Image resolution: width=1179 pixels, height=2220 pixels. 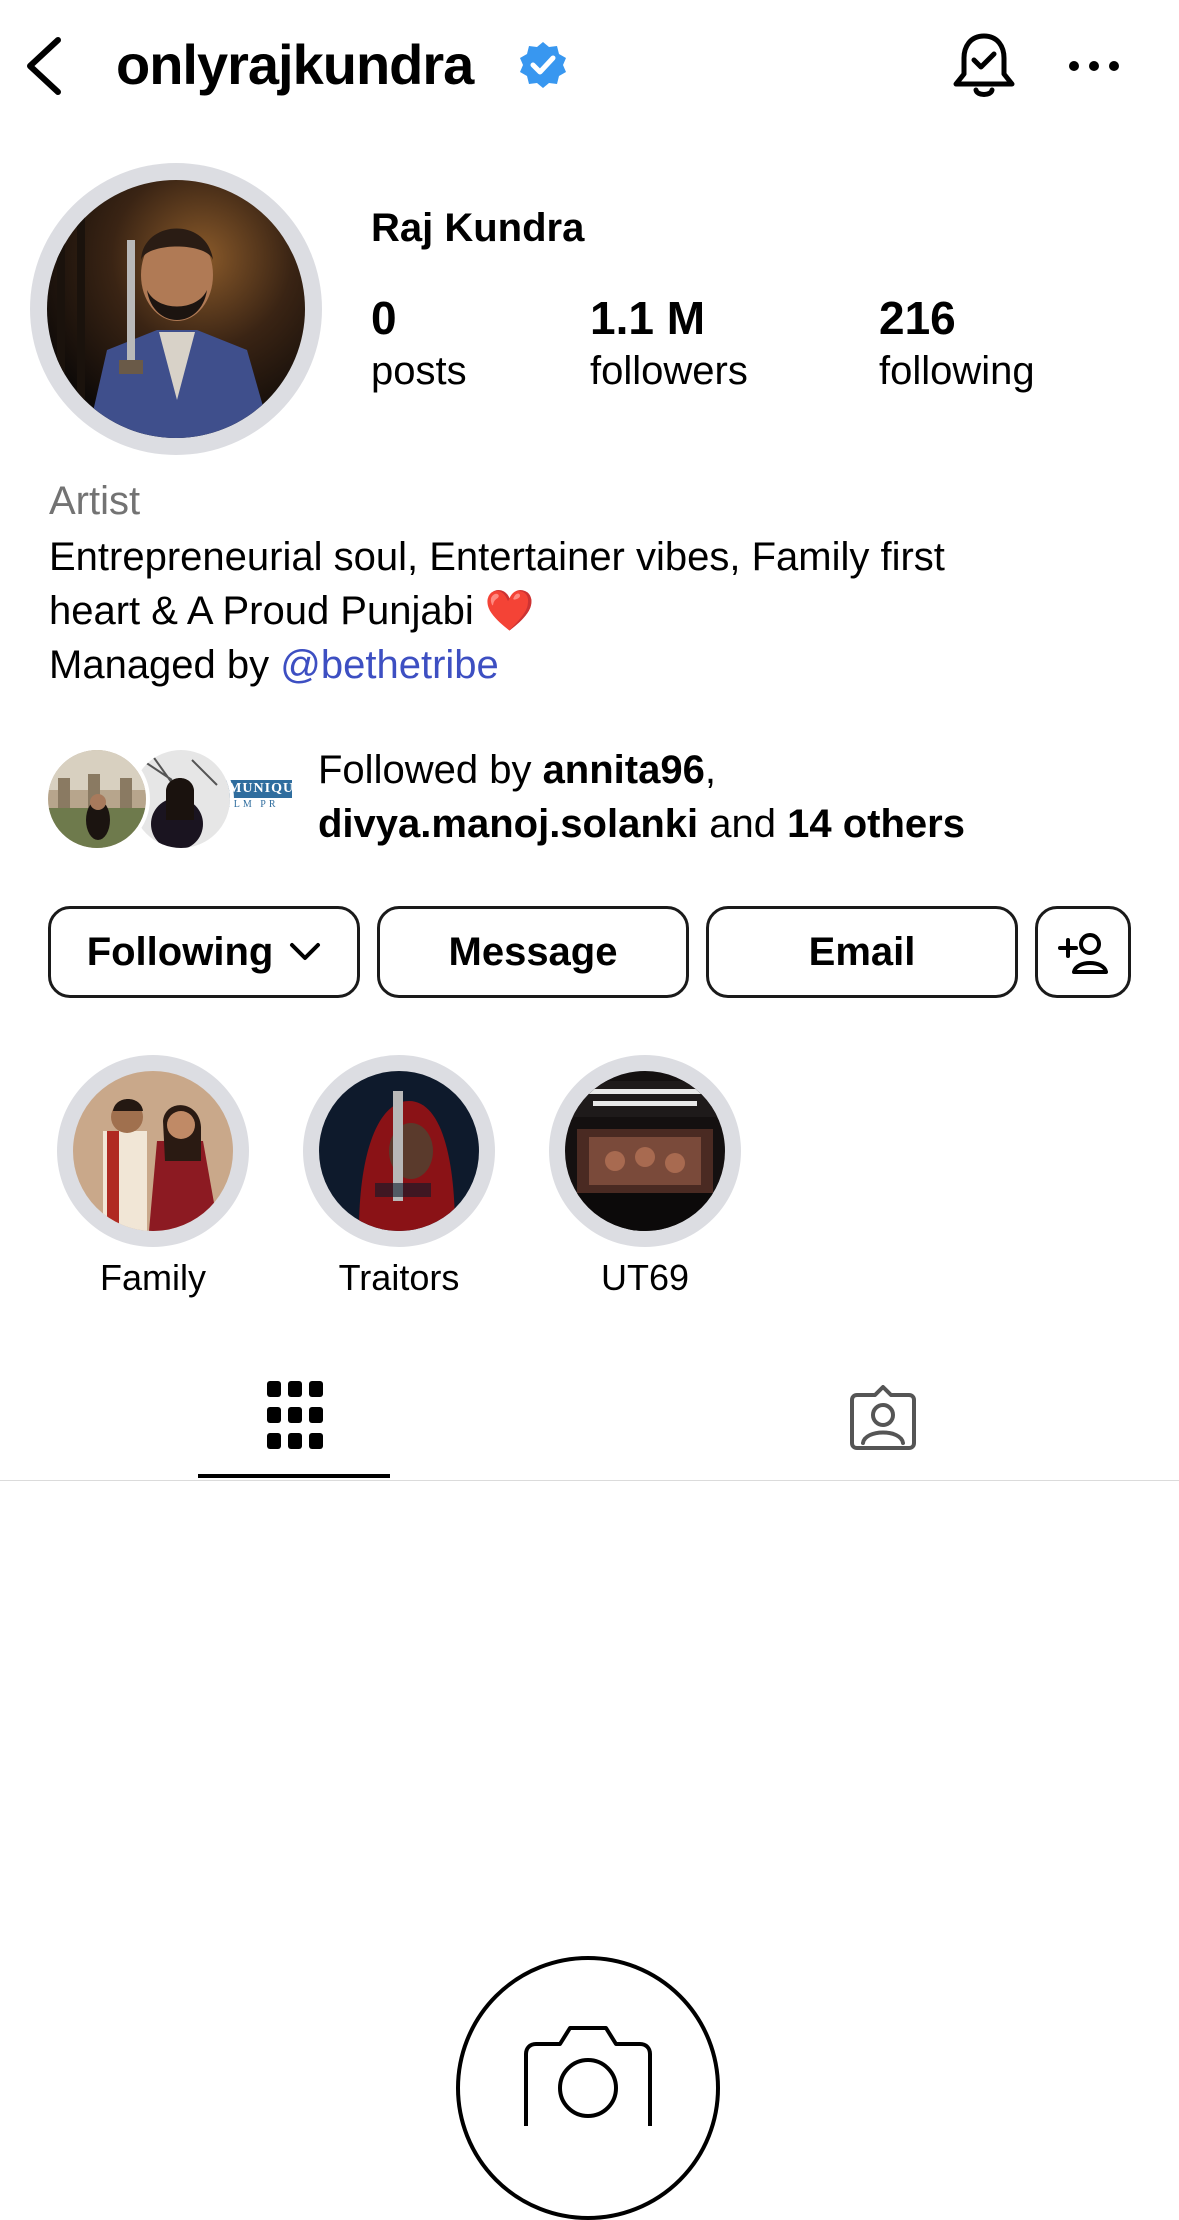 I want to click on highlight-family-label: Family, so click(x=153, y=1278).